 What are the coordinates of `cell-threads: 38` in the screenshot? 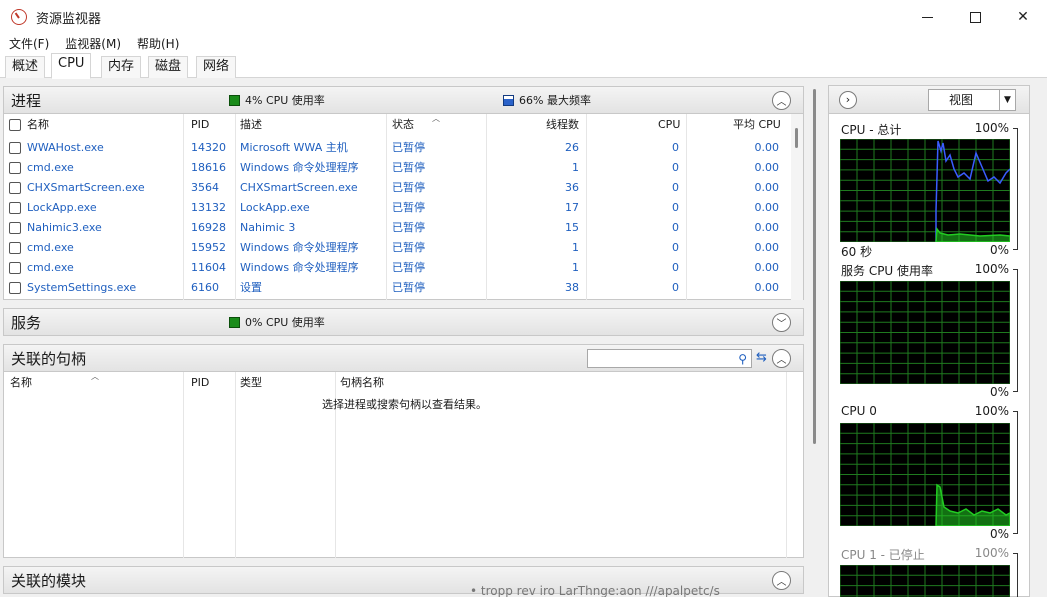 It's located at (572, 287).